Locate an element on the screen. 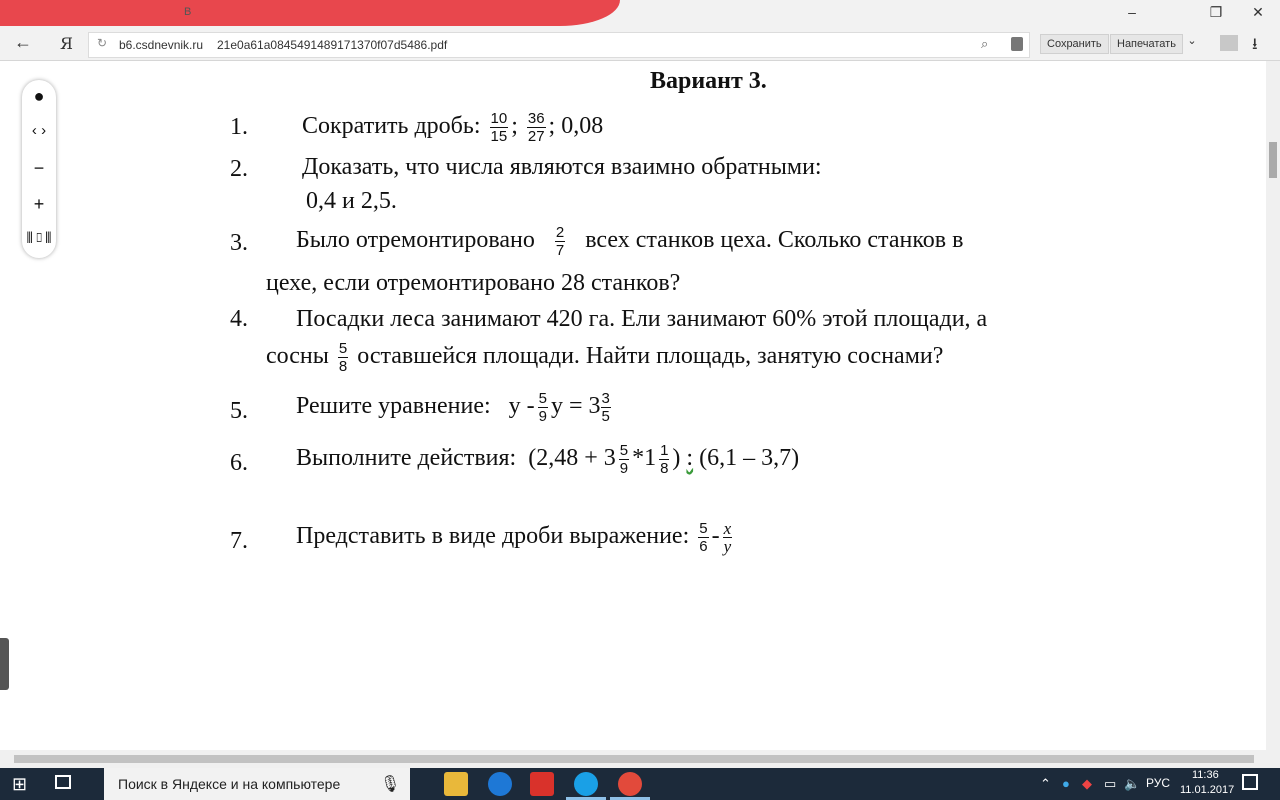 The width and height of the screenshot is (1280, 800). task-1: Сократить дробь: 10 15; 36 27; 0,08 is located at coordinates (453, 127).